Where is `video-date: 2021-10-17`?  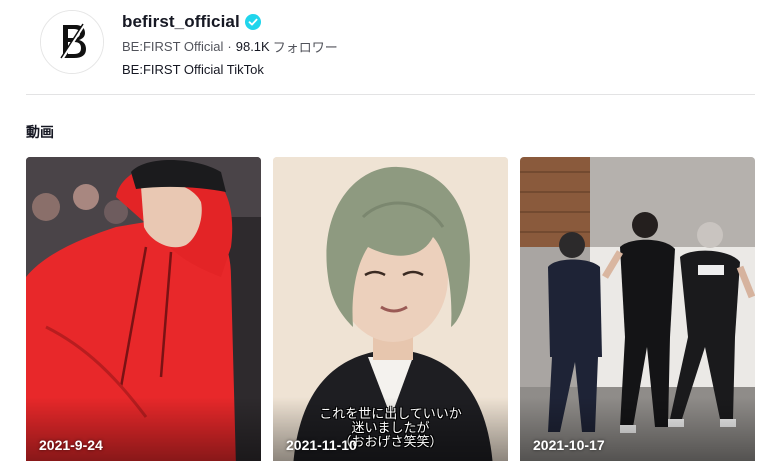
video-date: 2021-10-17 is located at coordinates (569, 445).